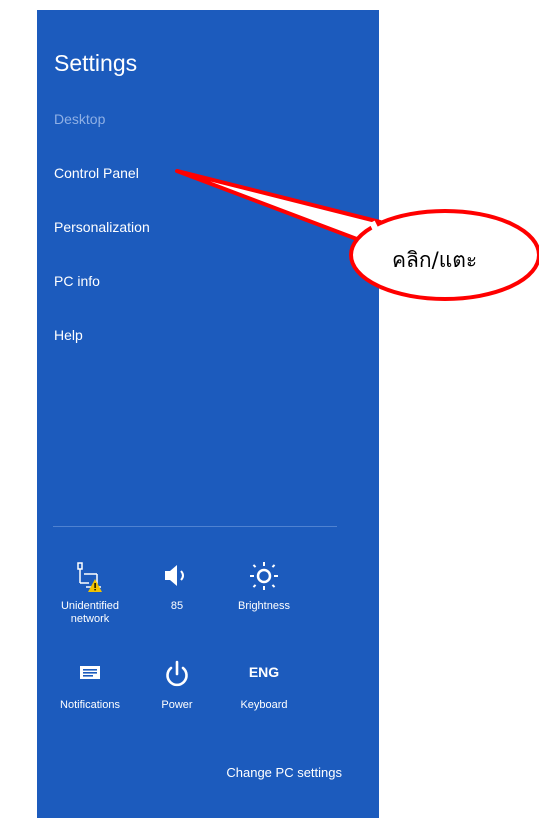  Describe the element at coordinates (435, 260) in the screenshot. I see `callout-text: คลิก/แตะ` at that location.